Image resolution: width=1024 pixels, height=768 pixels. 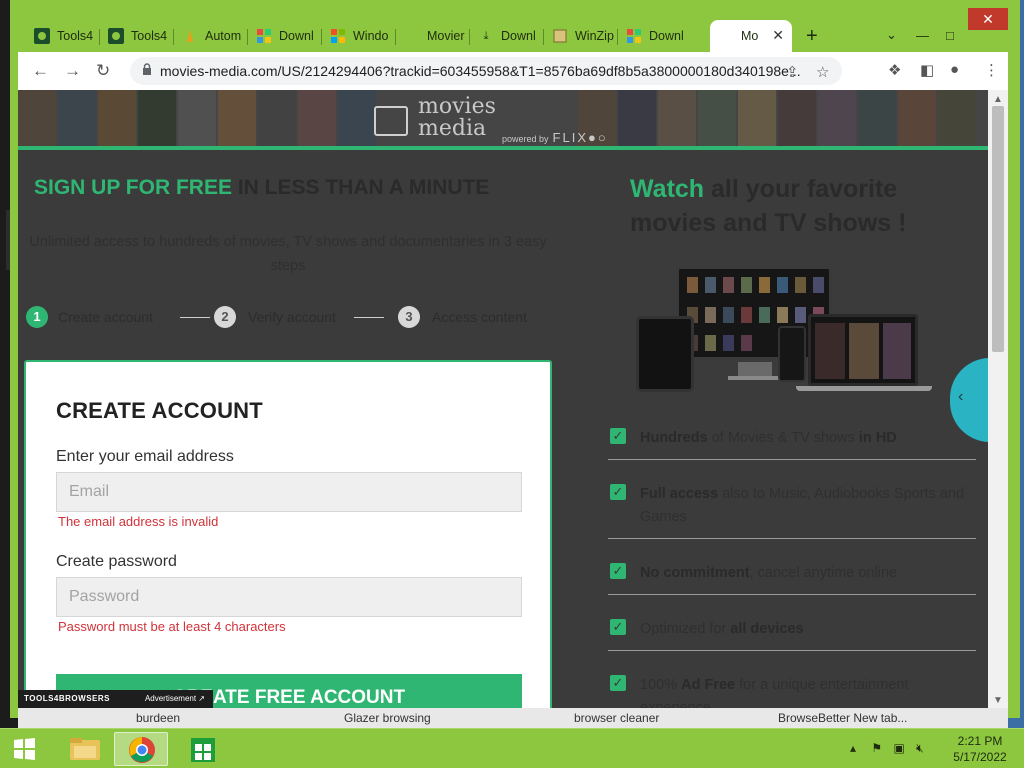 What do you see at coordinates (147, 69) in the screenshot?
I see `lock-icon` at bounding box center [147, 69].